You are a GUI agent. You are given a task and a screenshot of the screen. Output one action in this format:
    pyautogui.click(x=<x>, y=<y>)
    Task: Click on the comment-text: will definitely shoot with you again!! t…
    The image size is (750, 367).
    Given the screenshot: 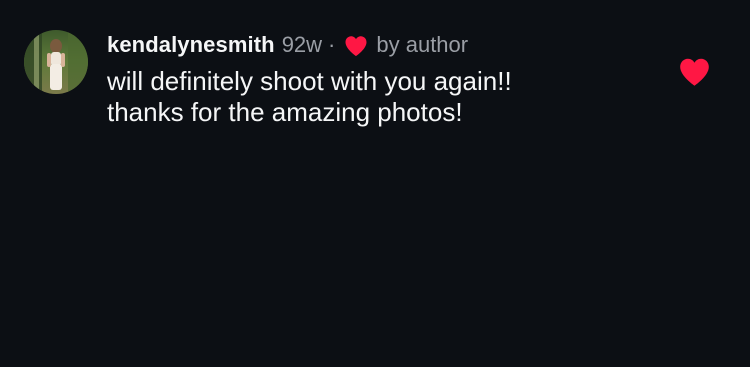 What is the action you would take?
    pyautogui.click(x=367, y=97)
    